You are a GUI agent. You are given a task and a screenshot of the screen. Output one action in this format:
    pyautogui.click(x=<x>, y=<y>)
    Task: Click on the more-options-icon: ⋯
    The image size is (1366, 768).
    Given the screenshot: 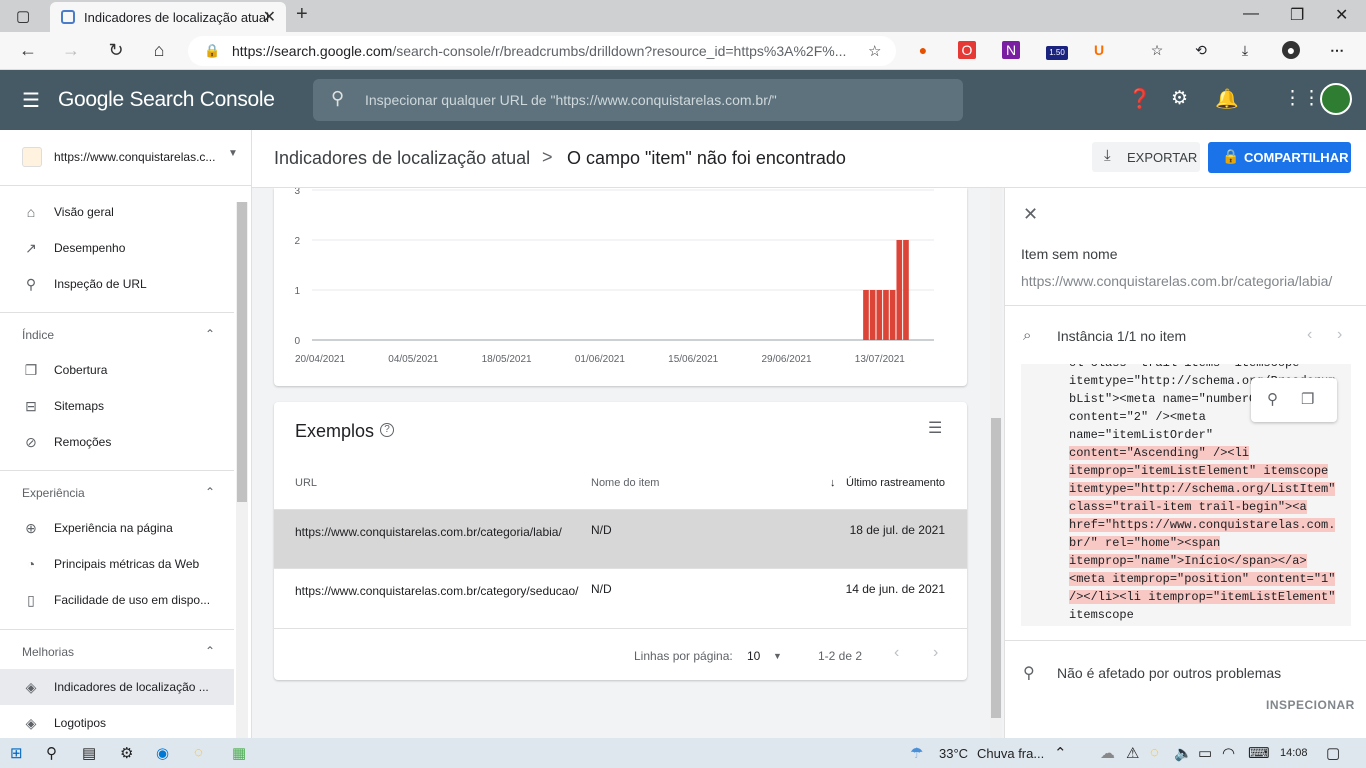 What is the action you would take?
    pyautogui.click(x=1337, y=50)
    